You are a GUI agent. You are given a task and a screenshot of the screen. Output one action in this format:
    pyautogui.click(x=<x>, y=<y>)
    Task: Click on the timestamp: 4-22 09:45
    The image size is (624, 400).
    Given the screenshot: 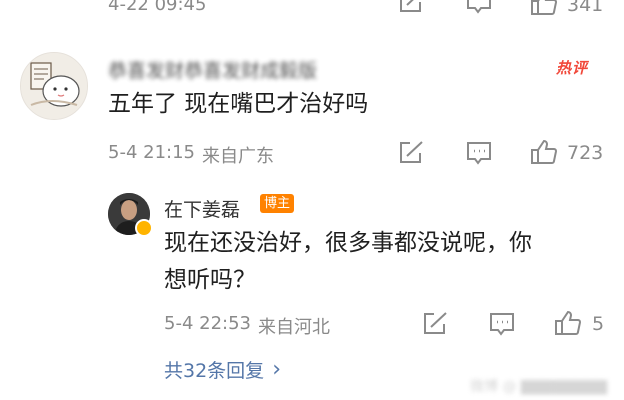 What is the action you would take?
    pyautogui.click(x=157, y=7)
    